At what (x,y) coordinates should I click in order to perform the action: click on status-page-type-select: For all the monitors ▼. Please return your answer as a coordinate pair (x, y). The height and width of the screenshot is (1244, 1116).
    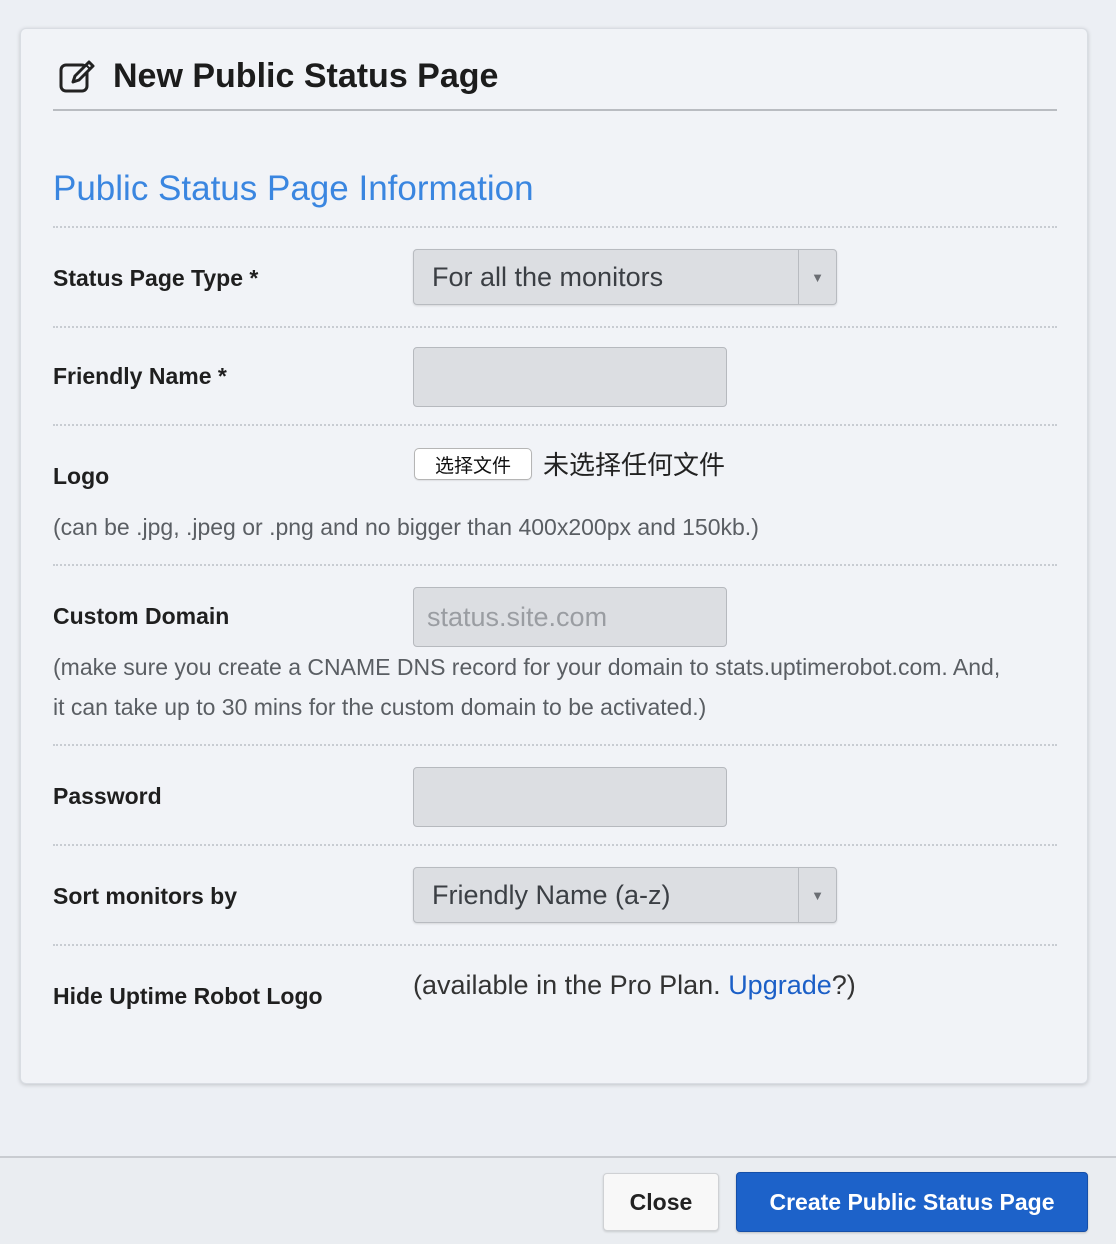
    Looking at the image, I should click on (625, 277).